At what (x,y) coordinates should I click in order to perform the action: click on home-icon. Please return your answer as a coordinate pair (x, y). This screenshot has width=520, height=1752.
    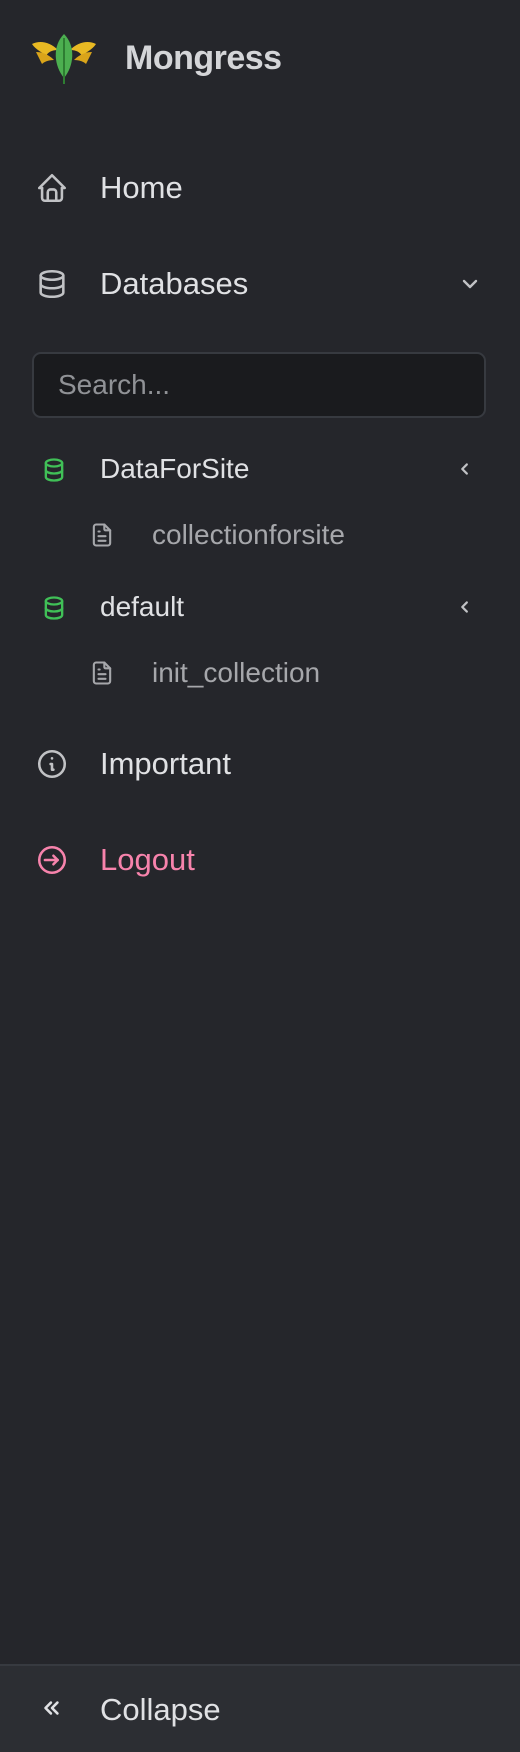
    Looking at the image, I should click on (52, 188).